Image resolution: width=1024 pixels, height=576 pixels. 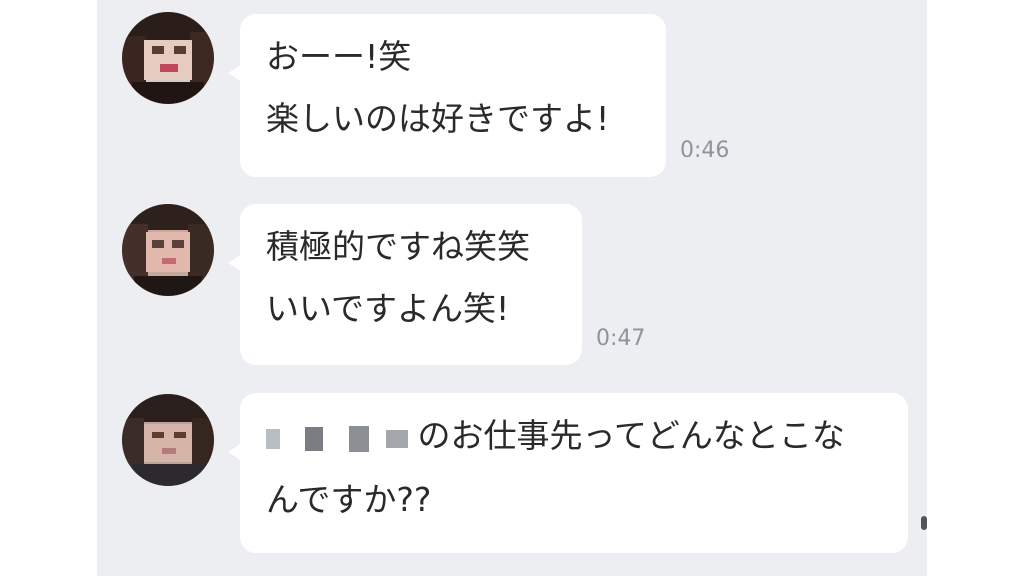 What do you see at coordinates (388, 308) in the screenshot?
I see `message-text: いいですよん笑!` at bounding box center [388, 308].